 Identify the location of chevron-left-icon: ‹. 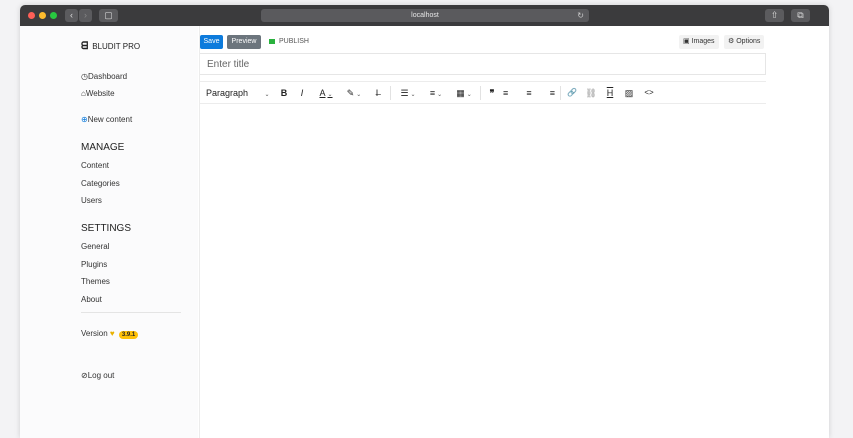
(71, 15).